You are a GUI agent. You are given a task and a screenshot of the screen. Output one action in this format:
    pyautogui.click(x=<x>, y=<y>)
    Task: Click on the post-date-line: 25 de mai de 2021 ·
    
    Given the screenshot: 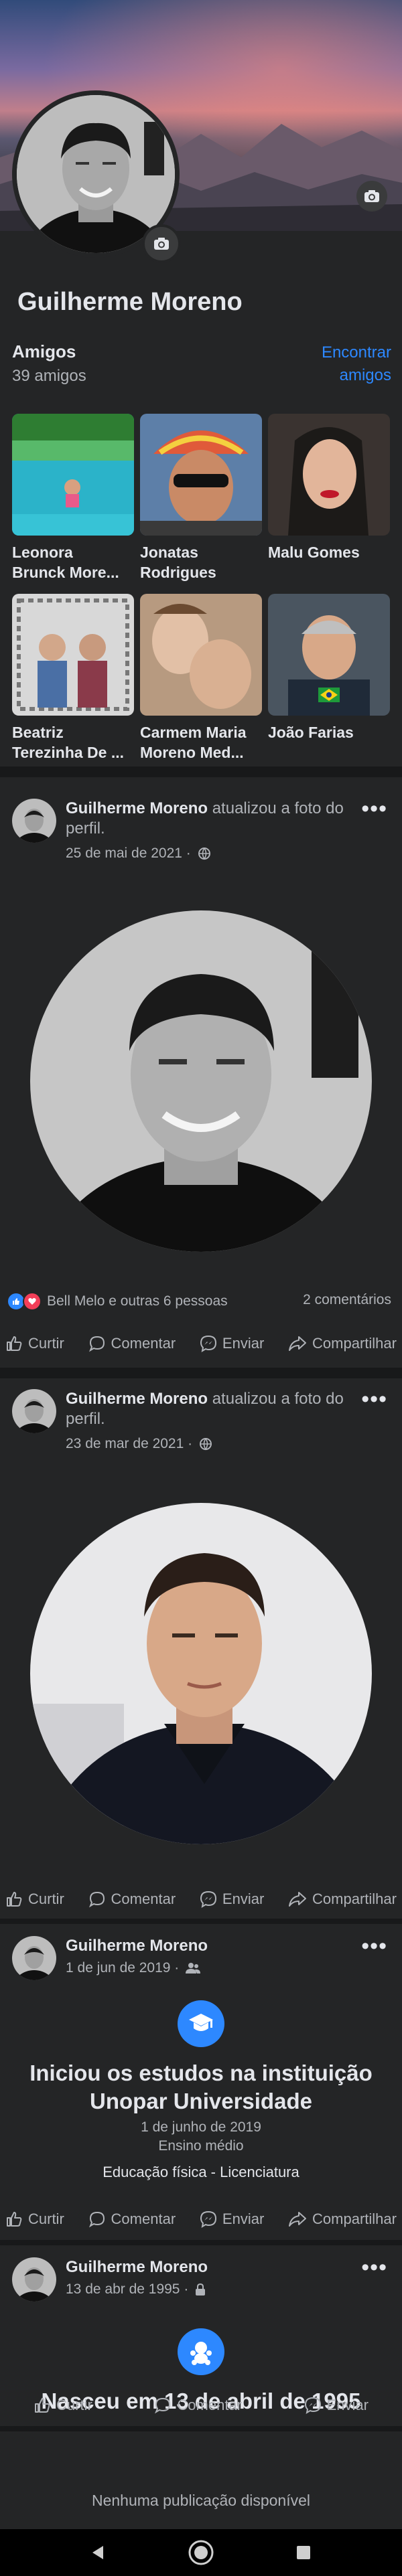 What is the action you would take?
    pyautogui.click(x=139, y=854)
    